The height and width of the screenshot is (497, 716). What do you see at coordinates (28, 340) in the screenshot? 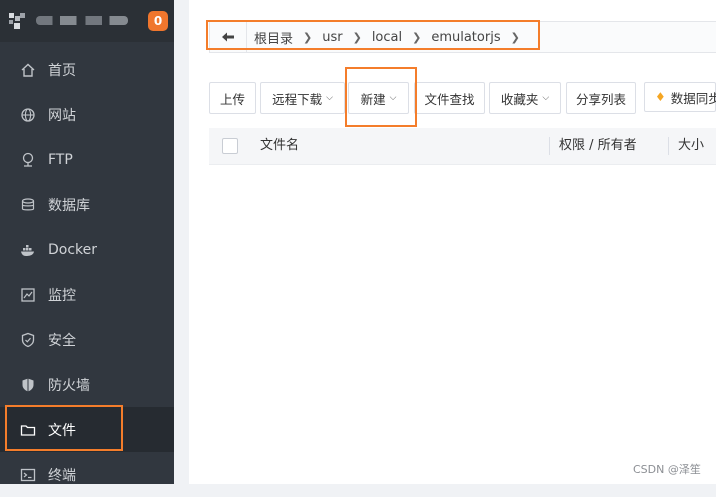
I see `shield-icon` at bounding box center [28, 340].